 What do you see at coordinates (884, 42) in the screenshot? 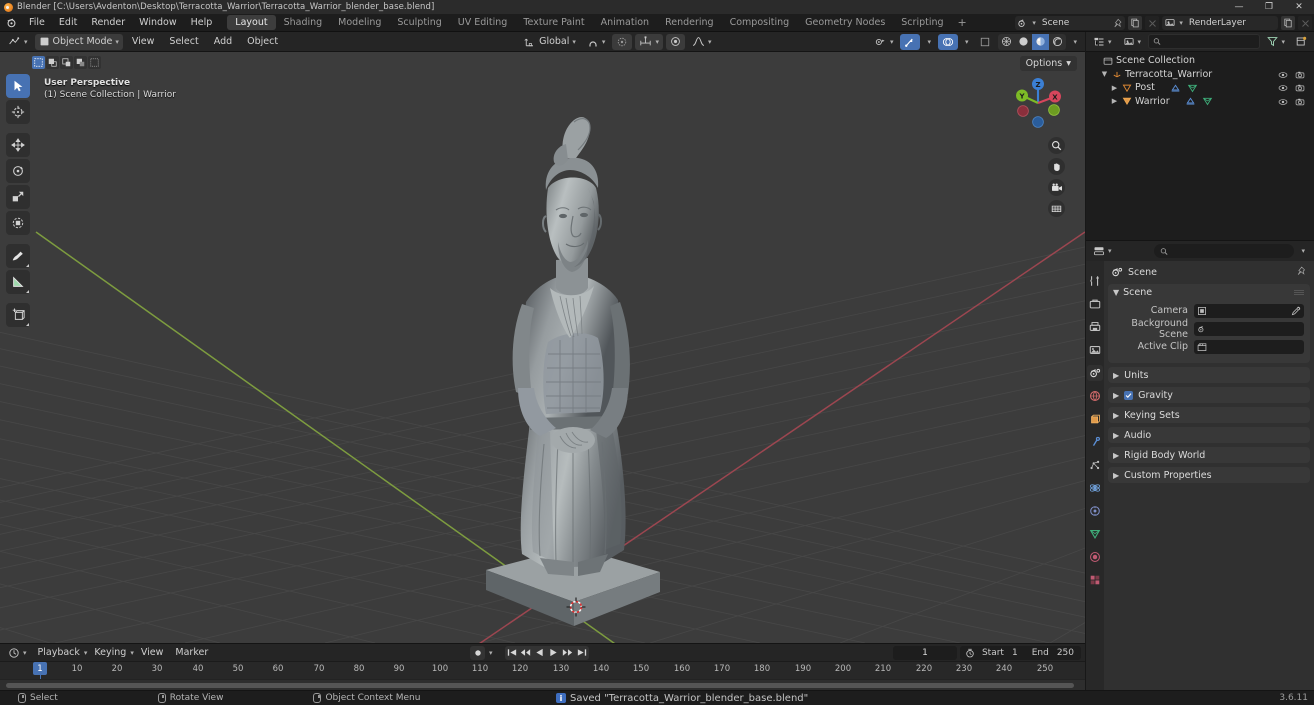
I see `visibility-selector: ▾` at bounding box center [884, 42].